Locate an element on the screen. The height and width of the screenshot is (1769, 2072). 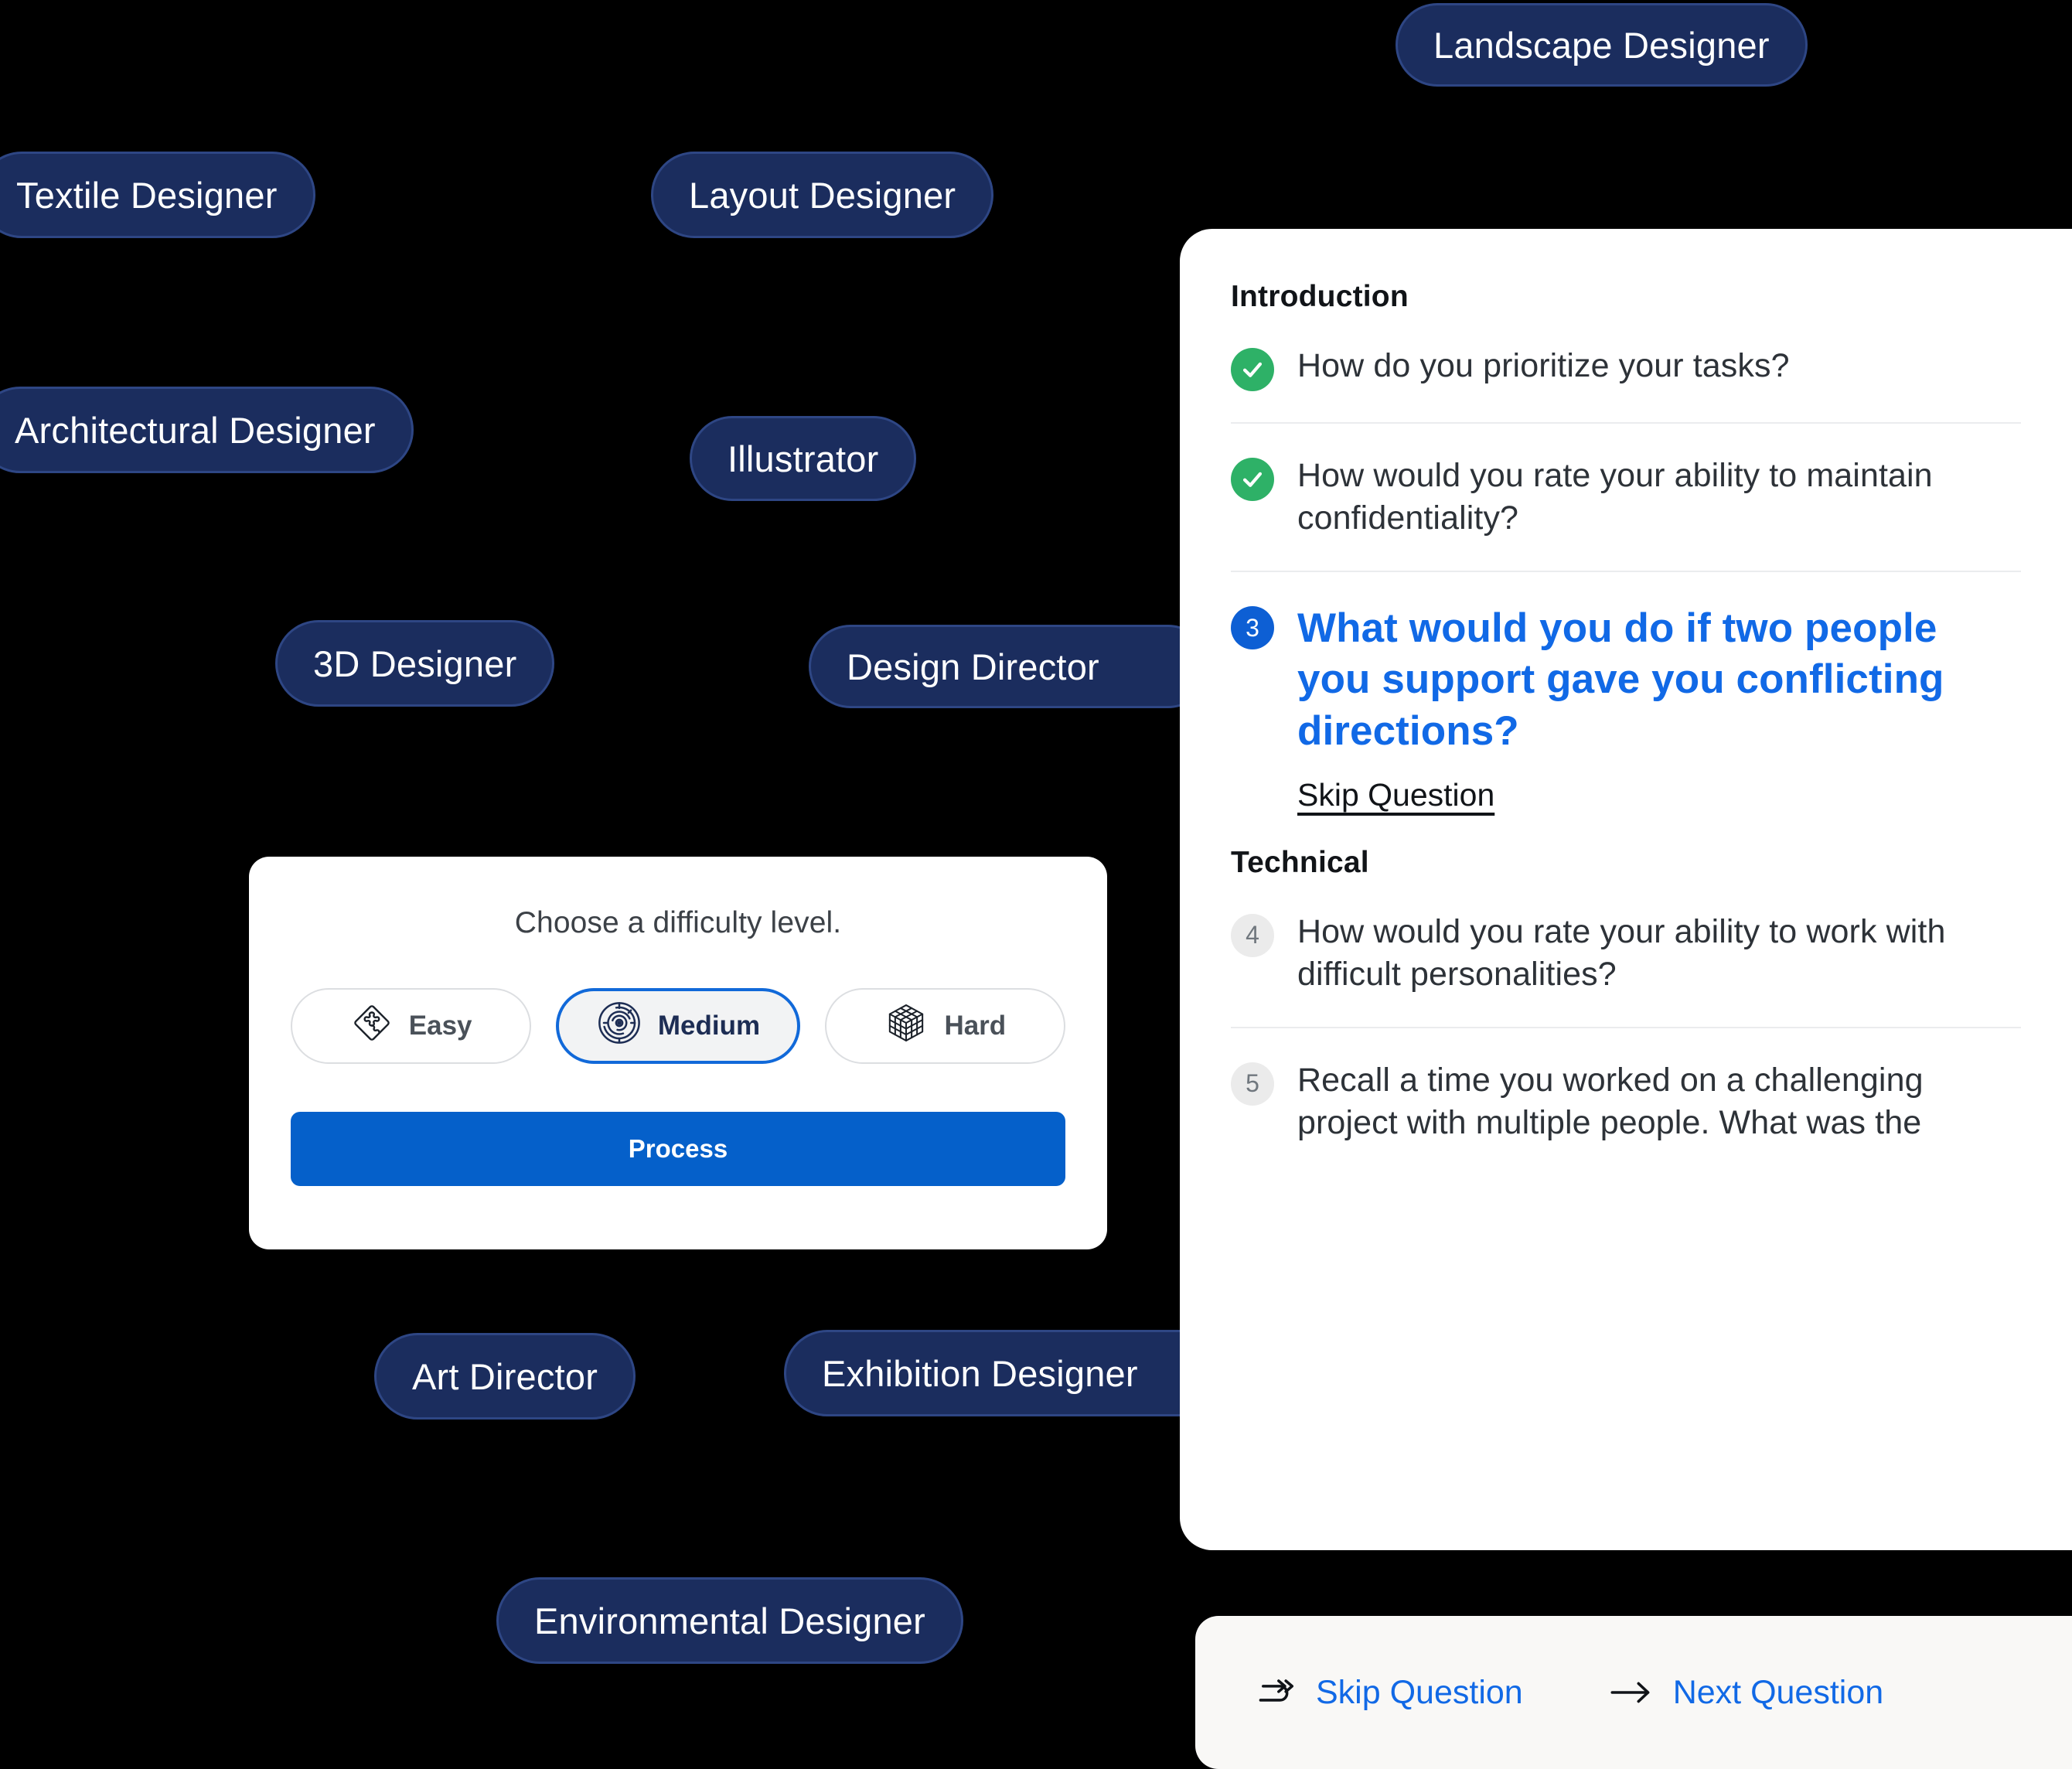
job-pill-label: Textile Designer is located at coordinates (147, 195).